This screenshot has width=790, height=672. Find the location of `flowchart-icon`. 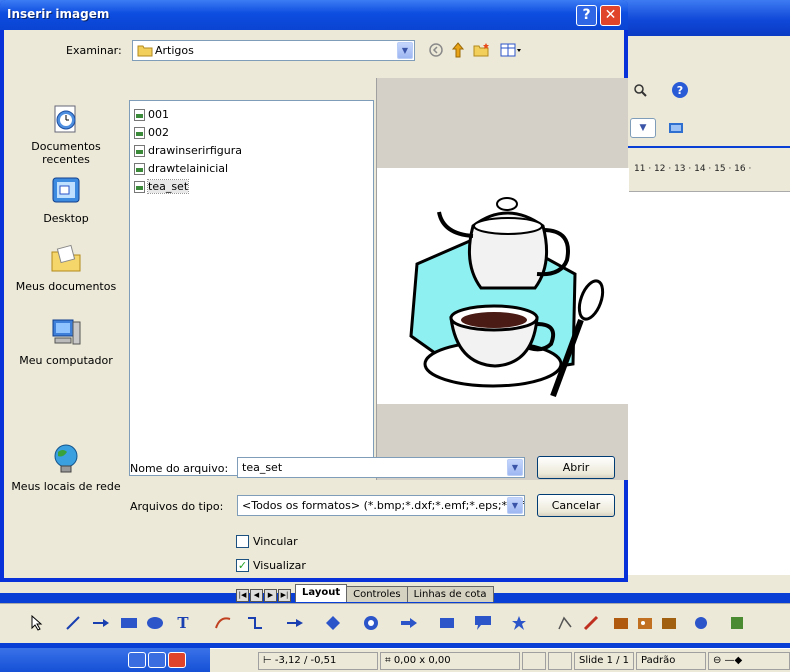

flowchart-icon is located at coordinates (447, 623).